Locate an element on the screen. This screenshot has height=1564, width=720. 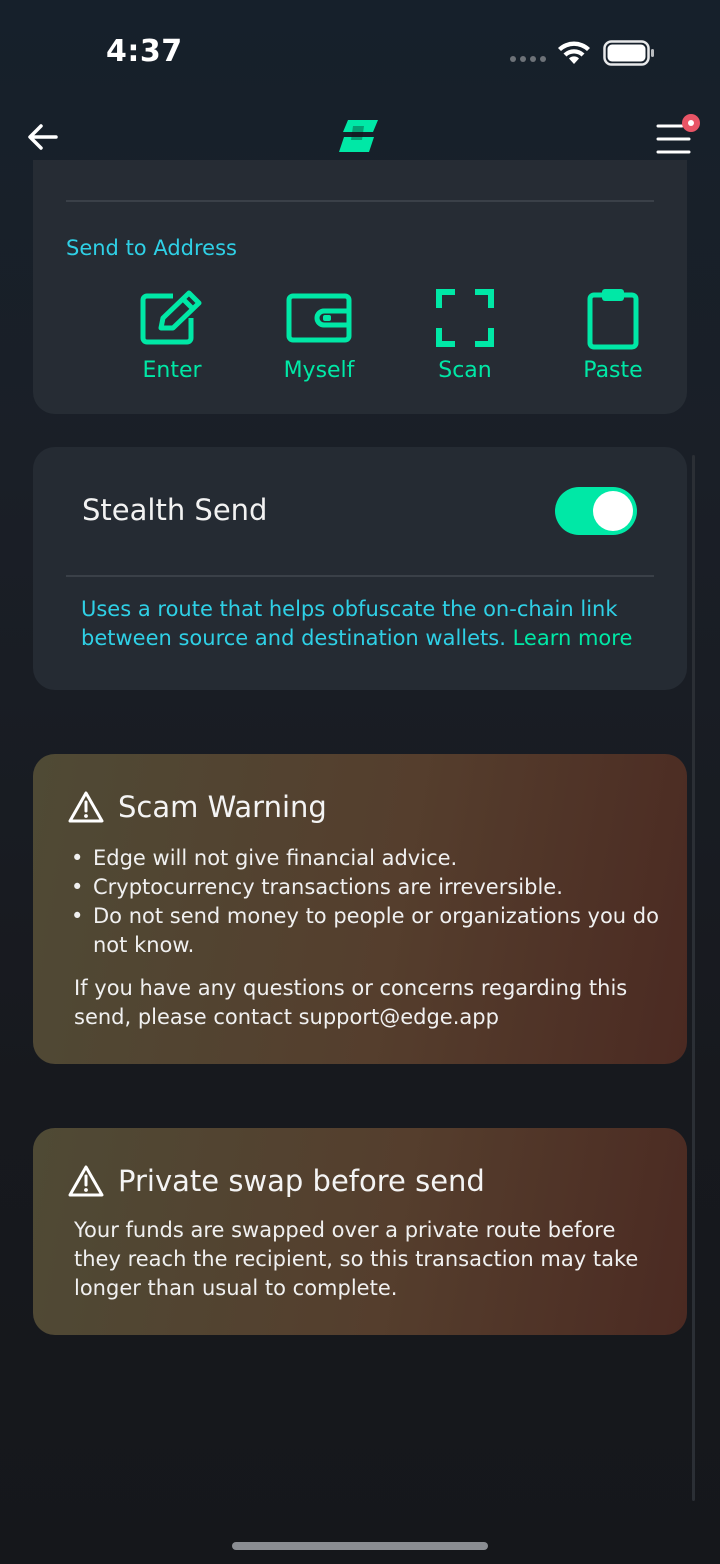
send-to-address-card: Send to Address Enter Myself Scan Paste is located at coordinates (360, 287).